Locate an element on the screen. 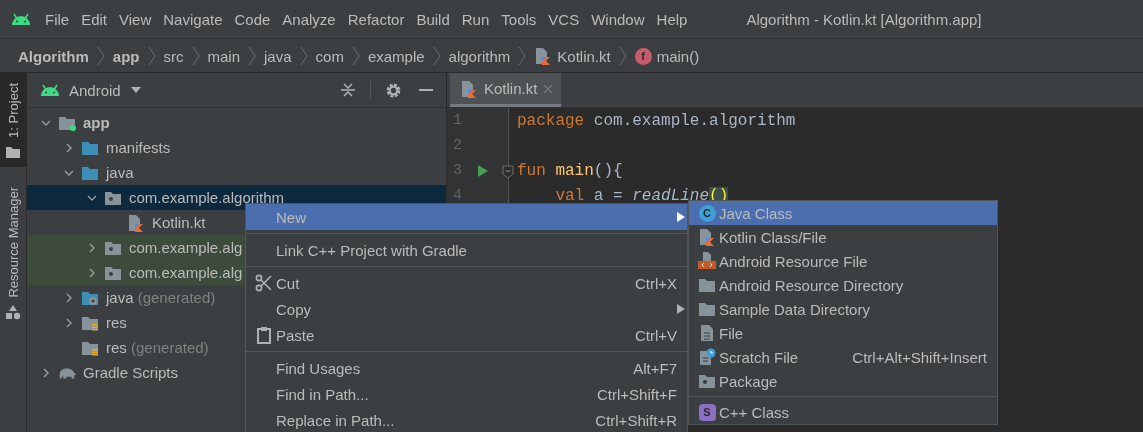 Image resolution: width=1143 pixels, height=432 pixels. breadcrumb-item: main is located at coordinates (223, 56).